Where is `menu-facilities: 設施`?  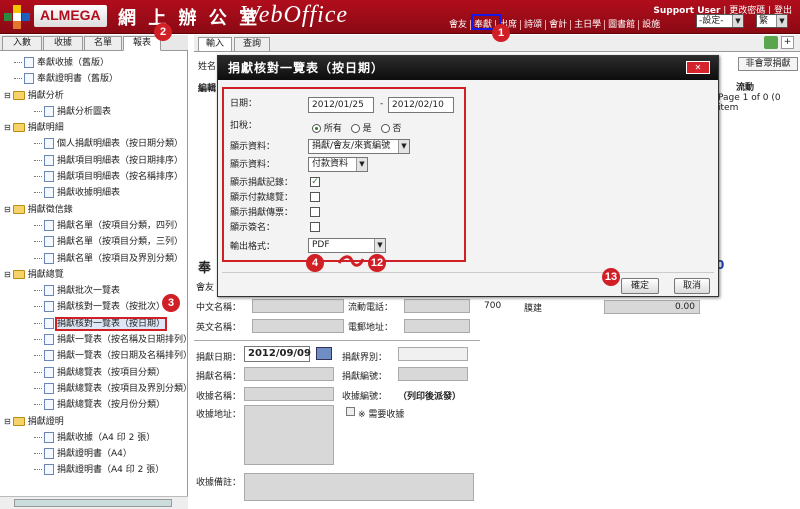
menu-facilities: 設施 is located at coordinates (651, 25).